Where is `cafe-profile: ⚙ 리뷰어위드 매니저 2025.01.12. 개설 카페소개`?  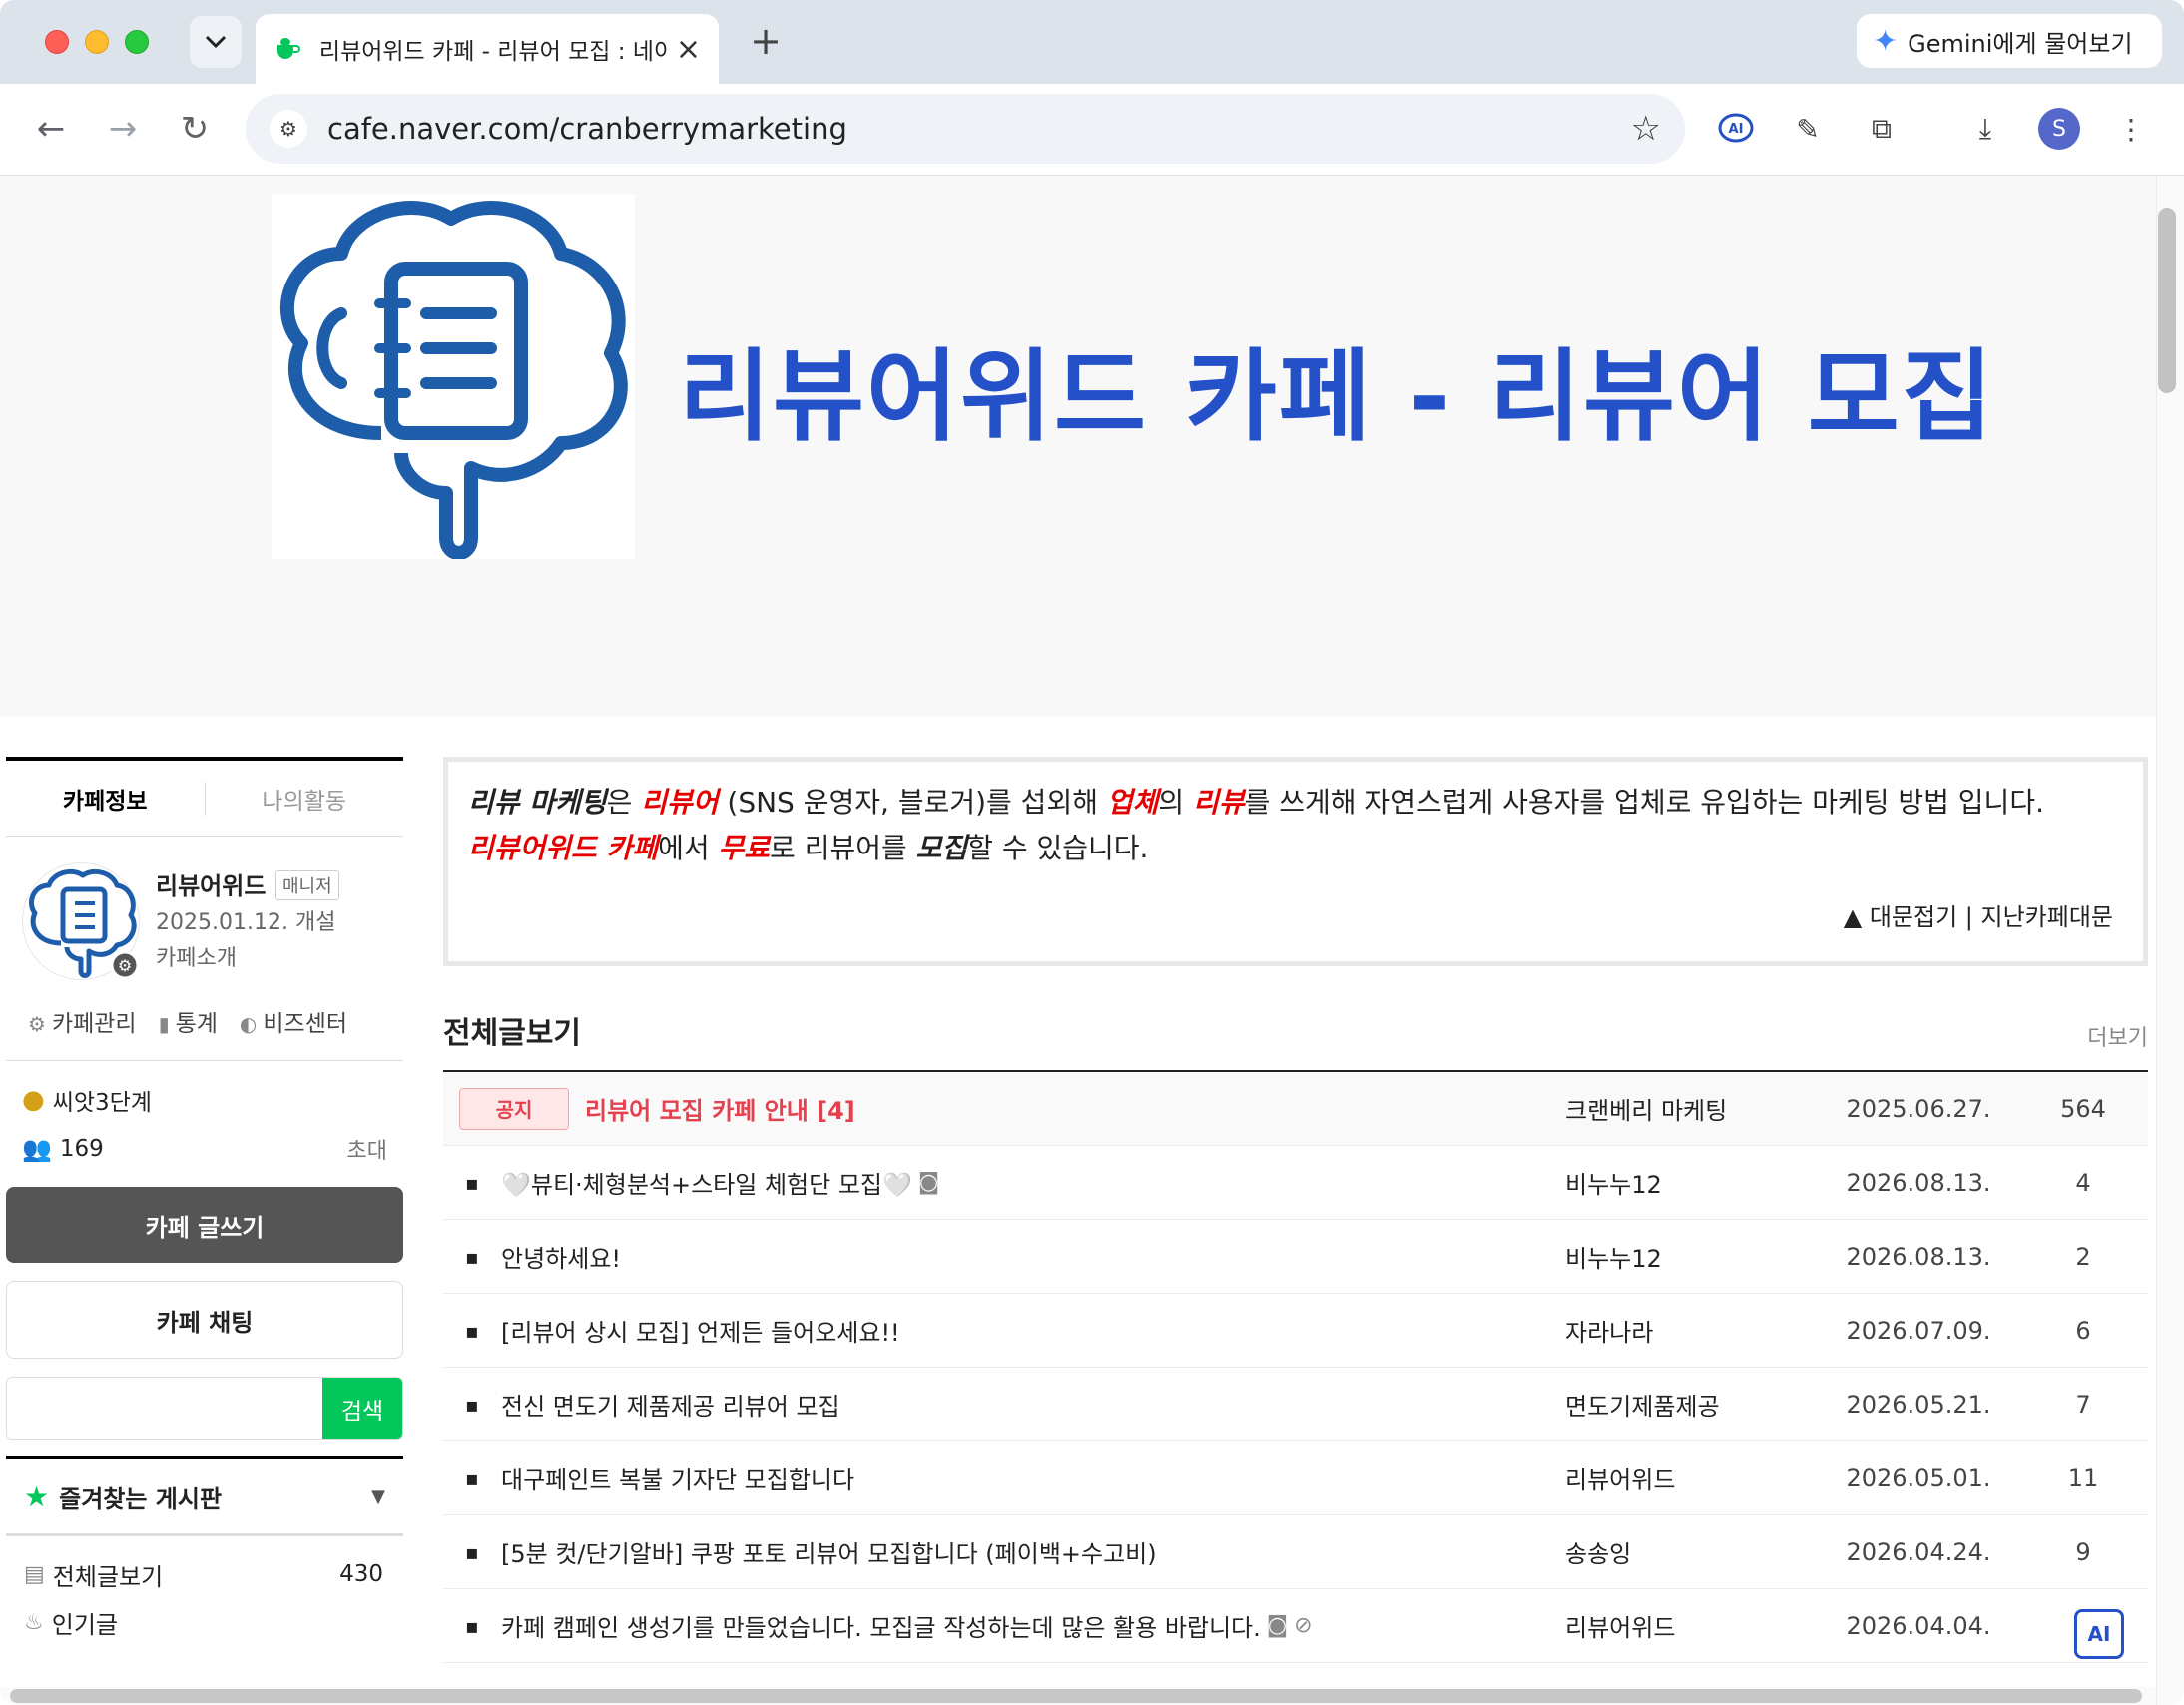
cafe-profile: ⚙ 리뷰어위드 매니저 2025.01.12. 개설 카페소개 is located at coordinates (205, 922).